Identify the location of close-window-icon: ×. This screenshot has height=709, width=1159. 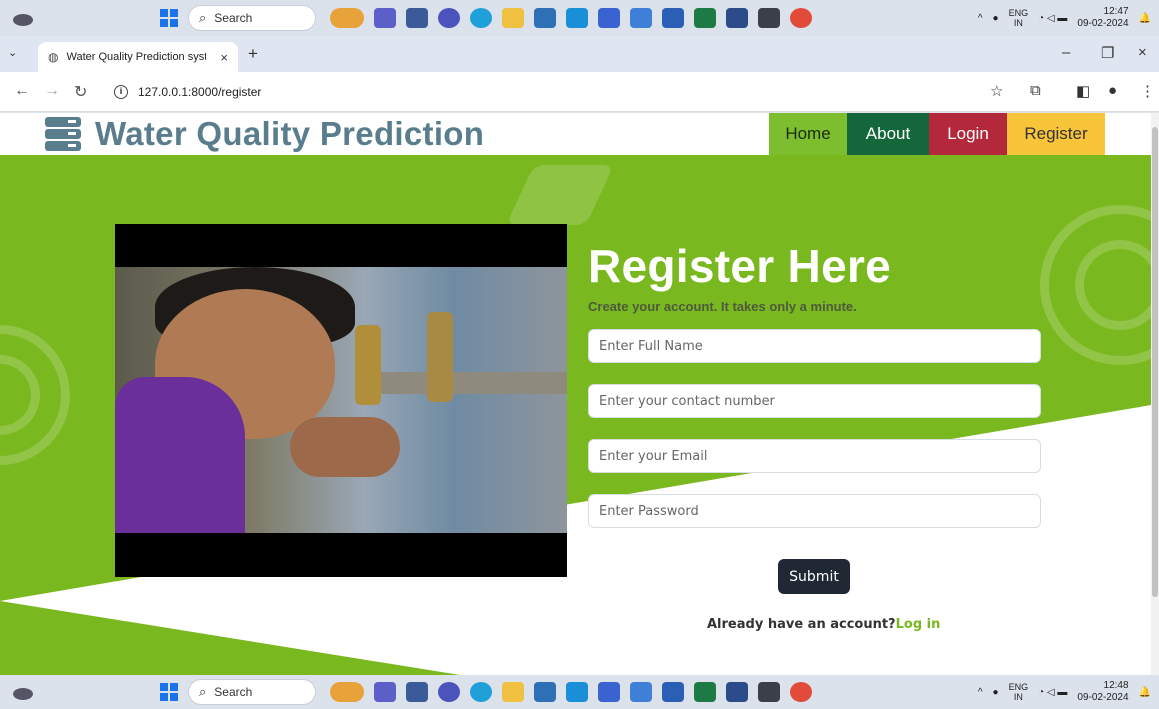
(1142, 52).